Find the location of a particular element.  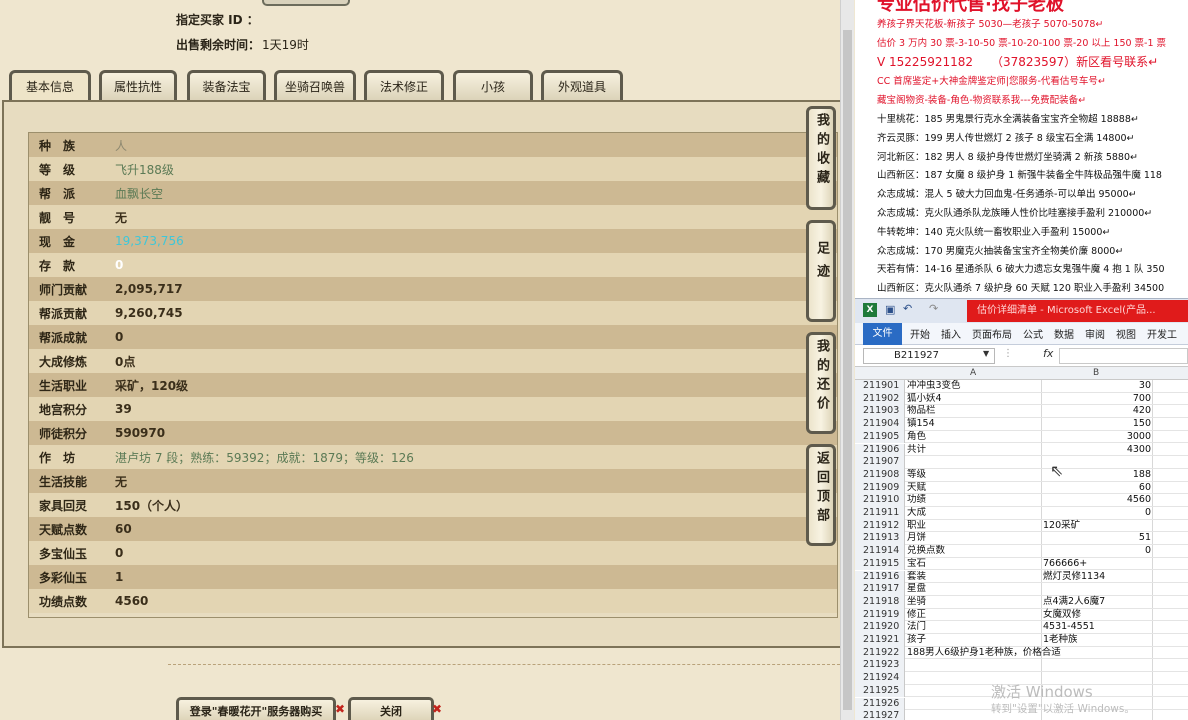

row-number: 211924 is located at coordinates (880, 678).